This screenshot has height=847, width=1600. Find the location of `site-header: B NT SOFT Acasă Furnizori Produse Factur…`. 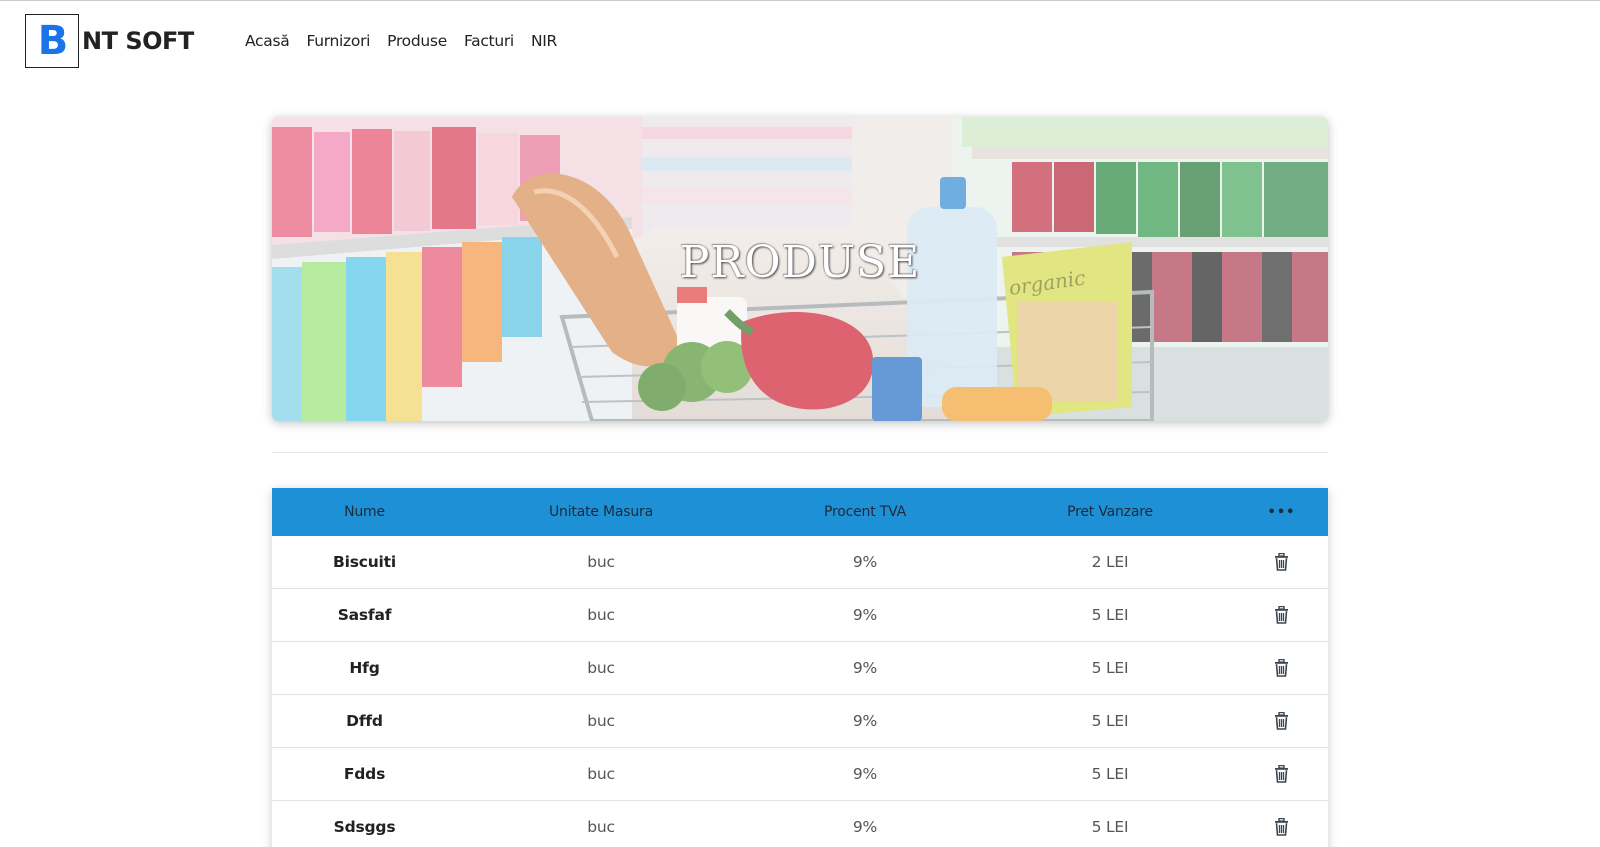

site-header: B NT SOFT Acasă Furnizori Produse Factur… is located at coordinates (800, 43).